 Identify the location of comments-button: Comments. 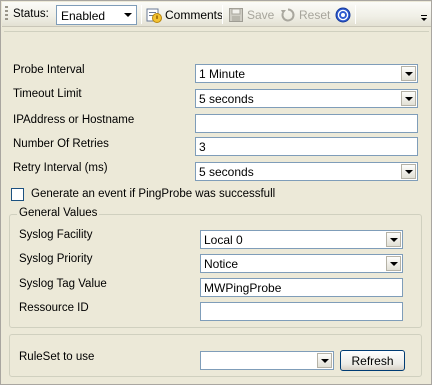
(184, 14).